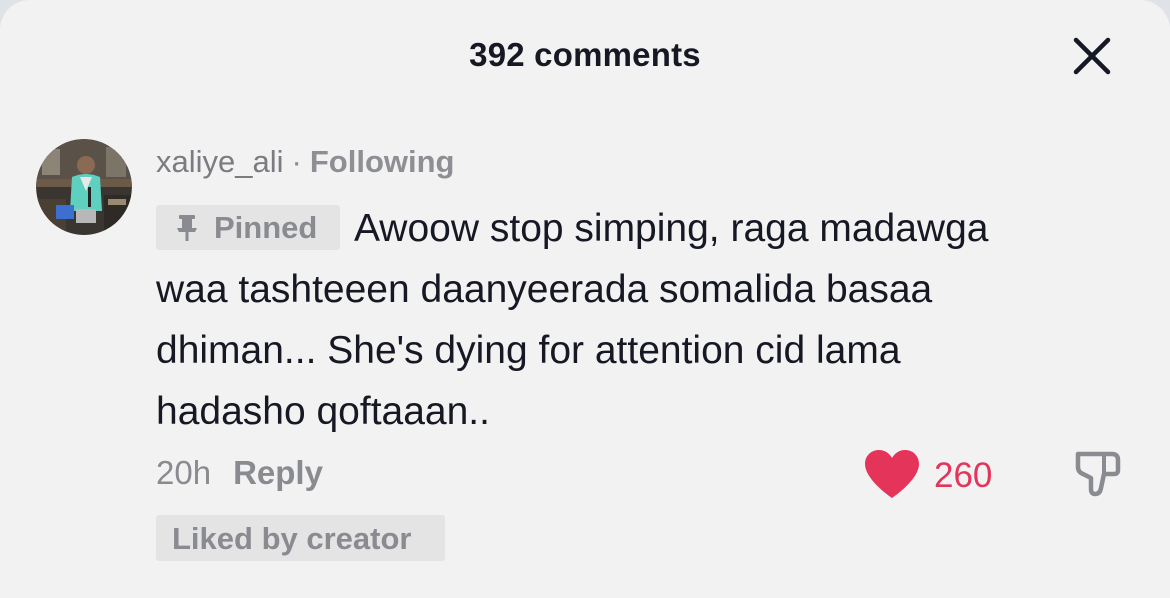  I want to click on heart-icon, so click(892, 474).